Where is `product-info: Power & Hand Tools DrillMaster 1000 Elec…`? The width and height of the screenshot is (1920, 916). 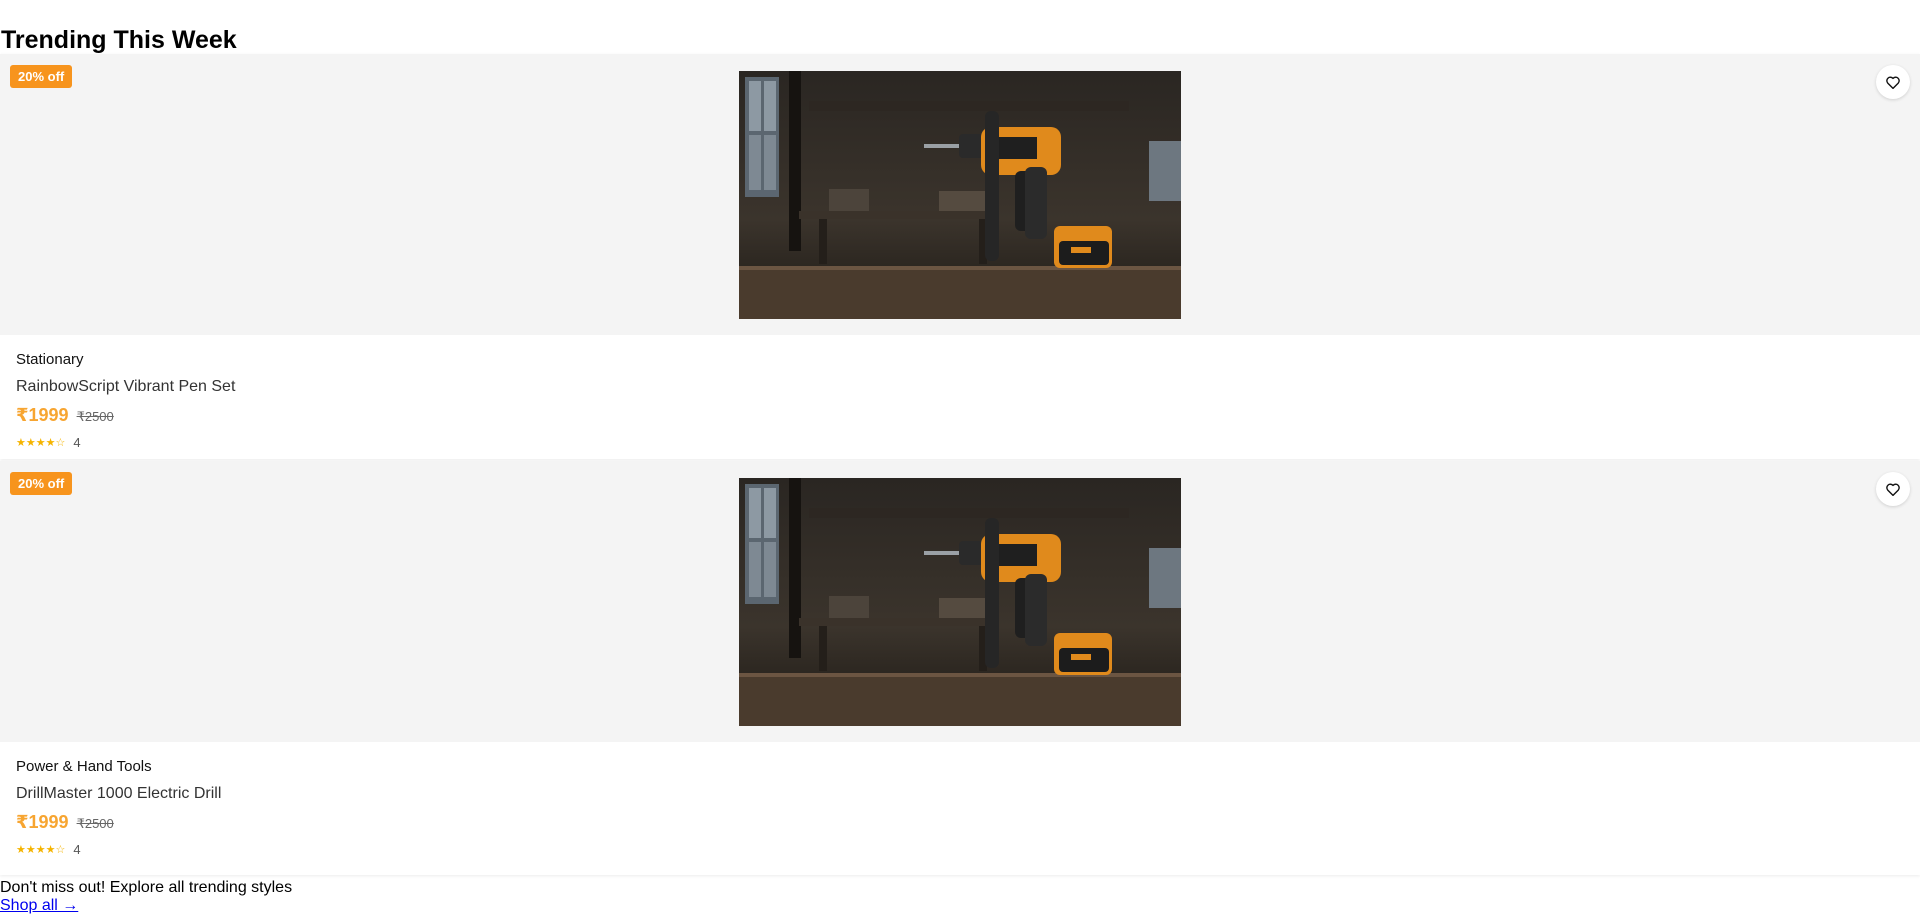 product-info: Power & Hand Tools DrillMaster 1000 Elec… is located at coordinates (960, 799).